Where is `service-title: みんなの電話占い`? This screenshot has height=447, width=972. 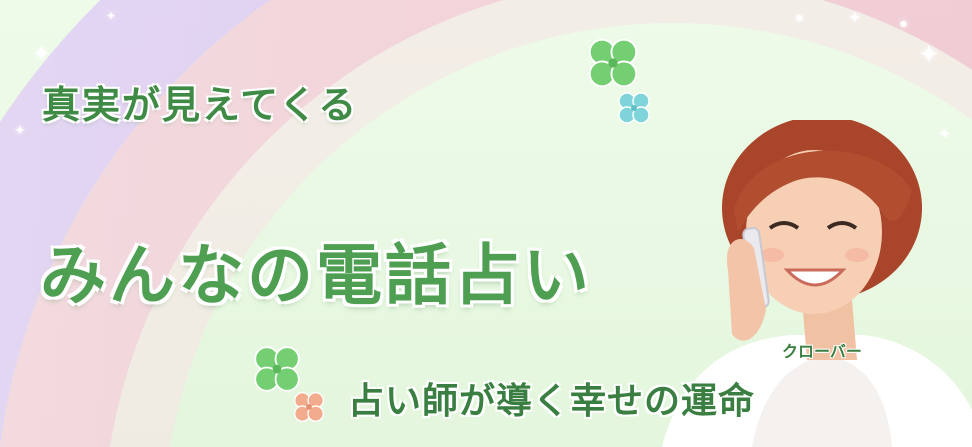 service-title: みんなの電話占い is located at coordinates (316, 275).